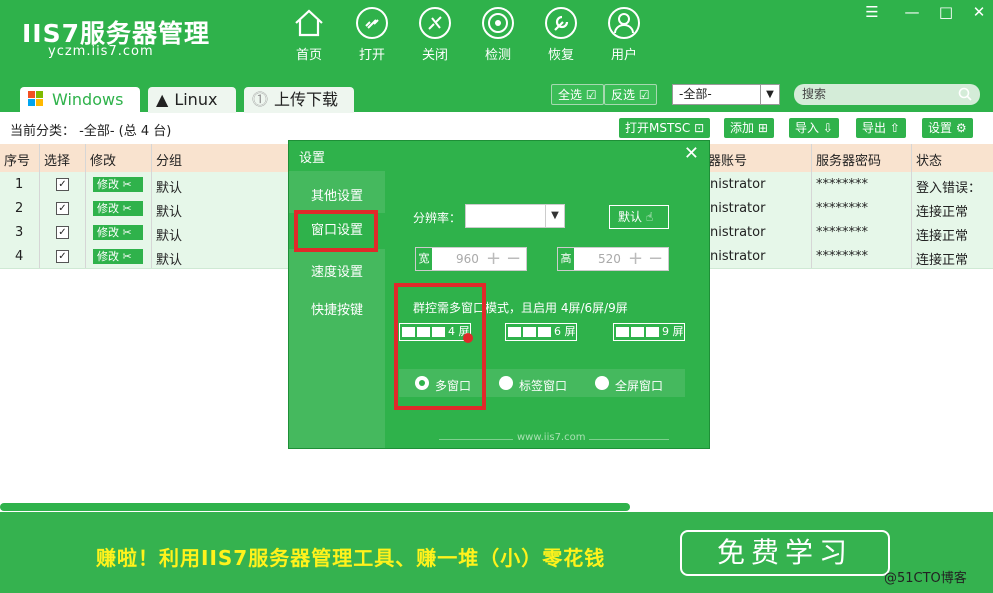 The height and width of the screenshot is (593, 993). I want to click on nav-user: 用户, so click(624, 34).